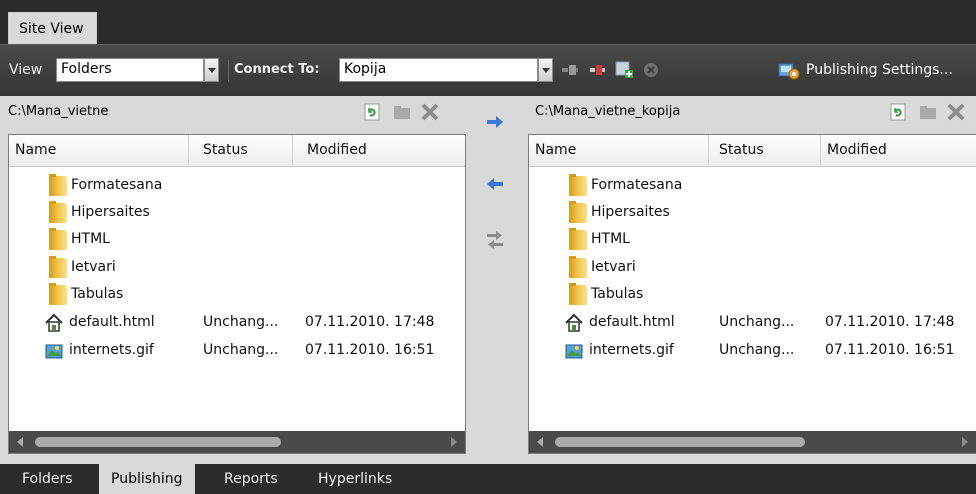 This screenshot has height=494, width=976. Describe the element at coordinates (26, 70) in the screenshot. I see `view-label: View` at that location.